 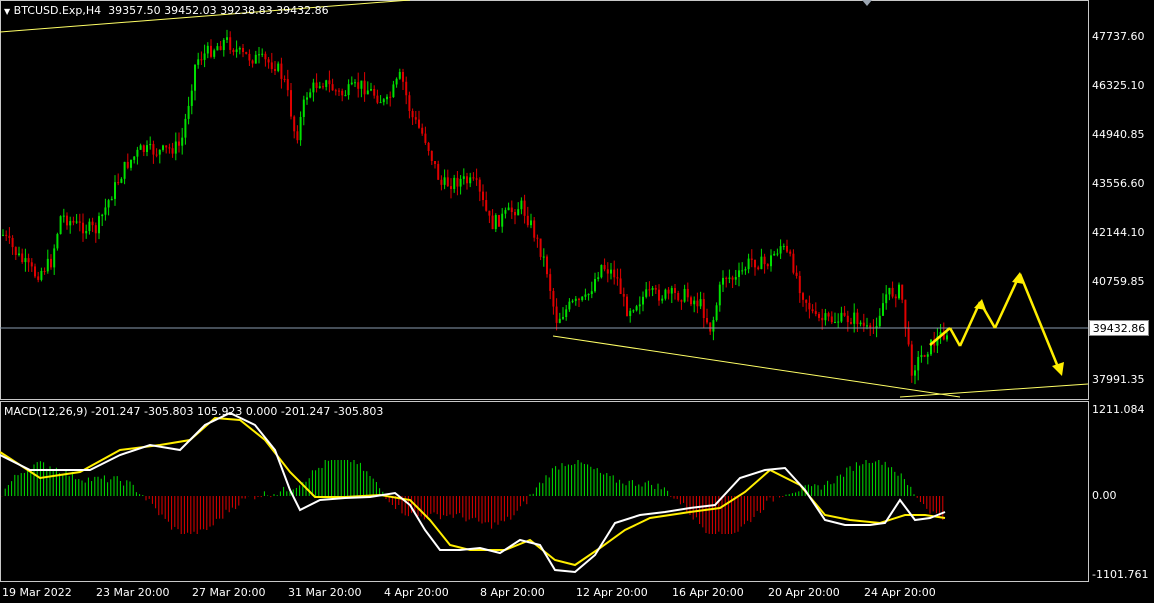 I want to click on time-axis-label: 23 Mar 20:00, so click(x=133, y=592).